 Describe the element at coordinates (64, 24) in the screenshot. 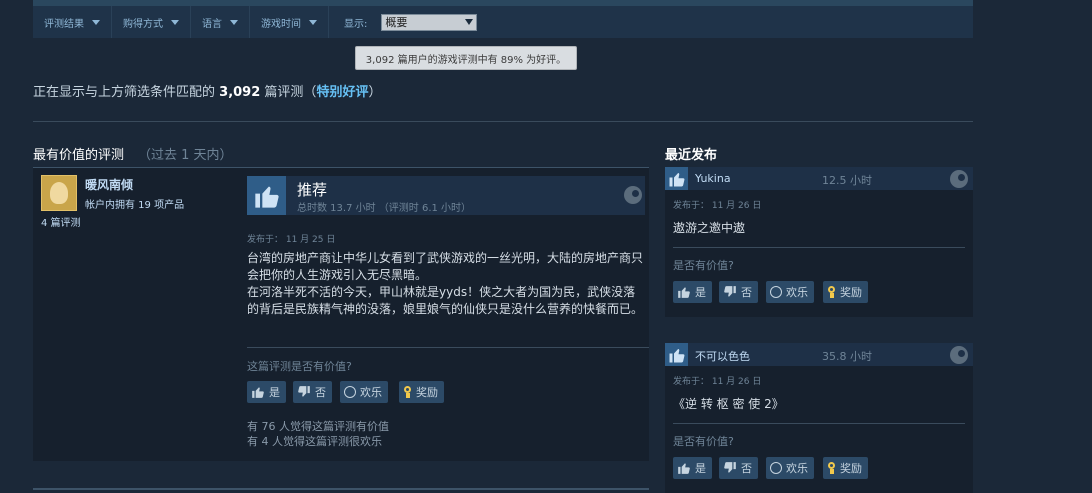

I see `filter-label: 评测结果` at that location.